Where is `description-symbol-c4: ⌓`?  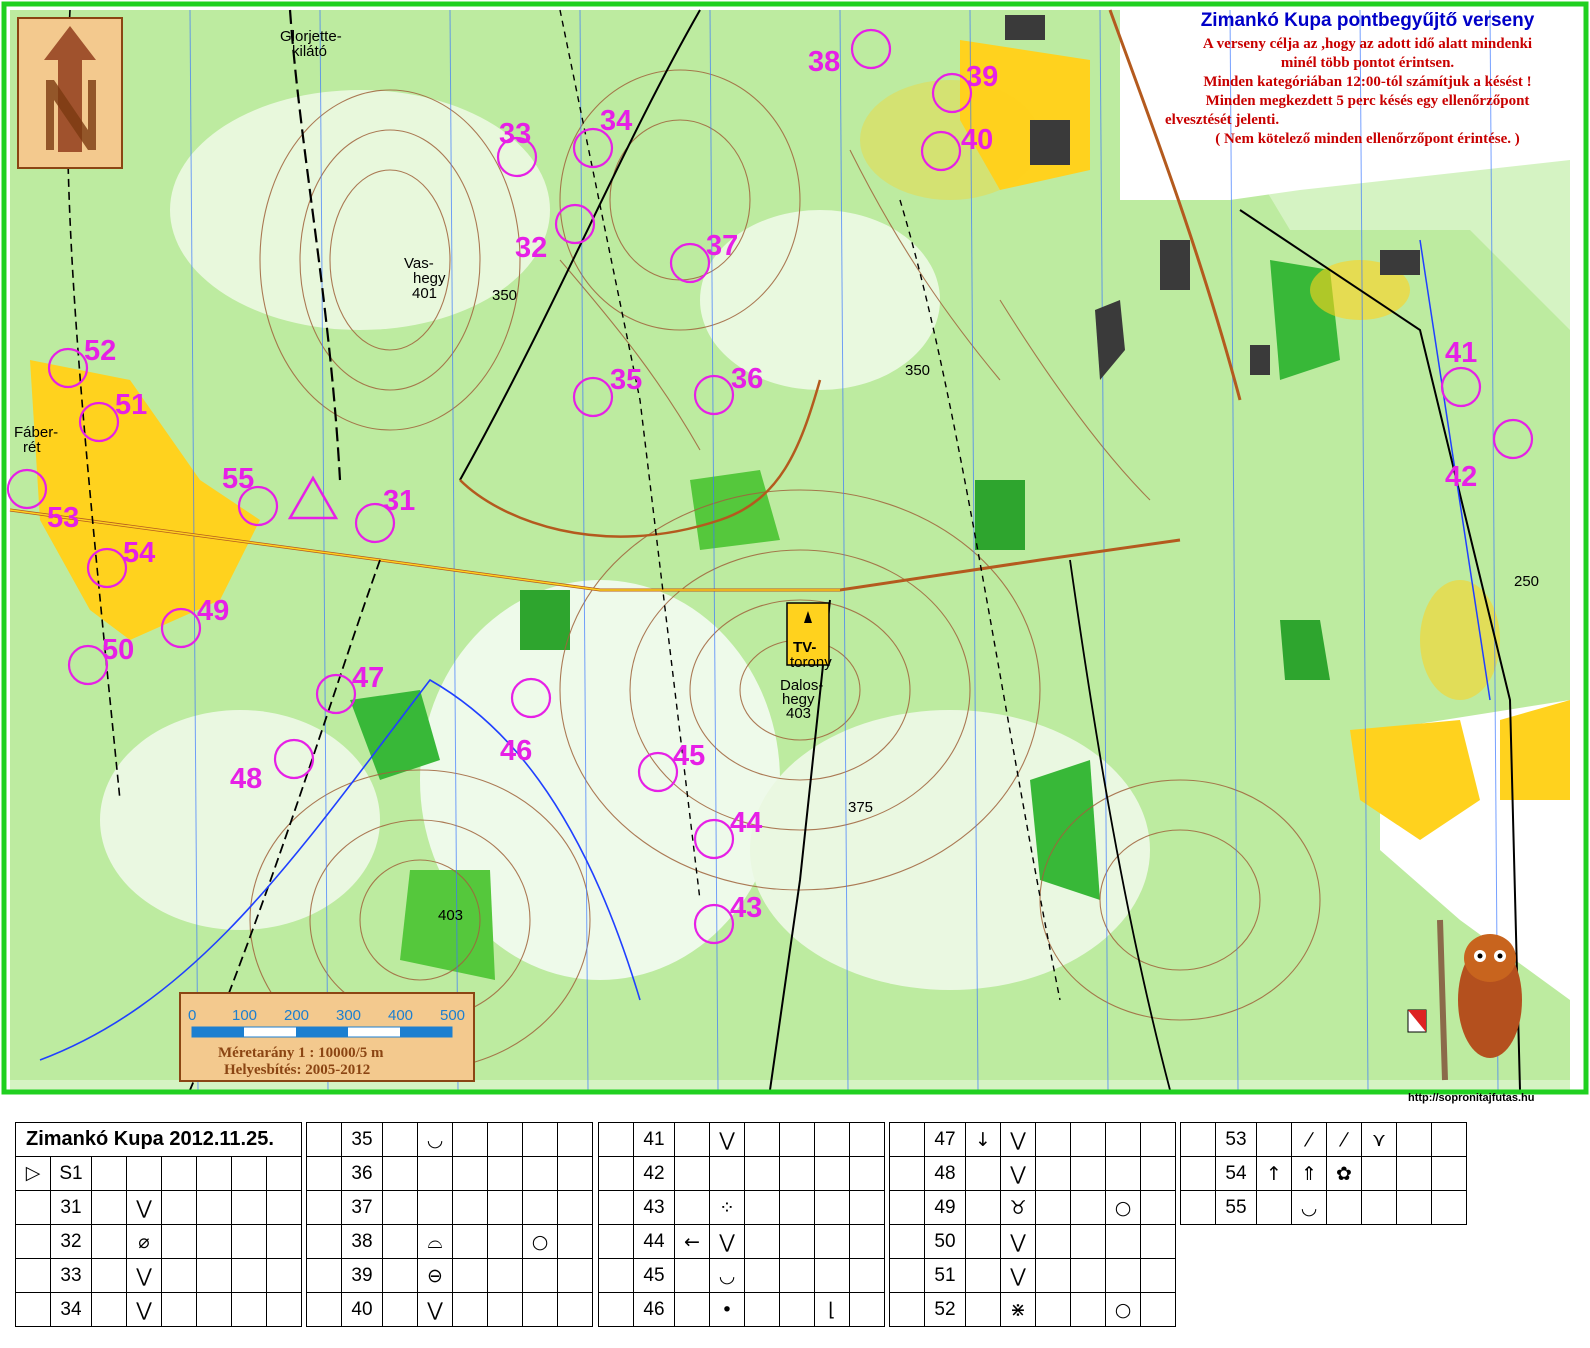 description-symbol-c4: ⌓ is located at coordinates (435, 1241).